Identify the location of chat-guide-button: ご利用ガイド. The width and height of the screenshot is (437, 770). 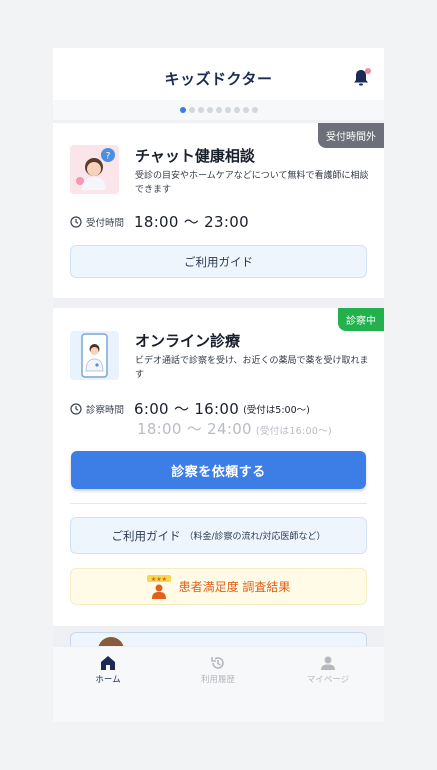
(218, 261).